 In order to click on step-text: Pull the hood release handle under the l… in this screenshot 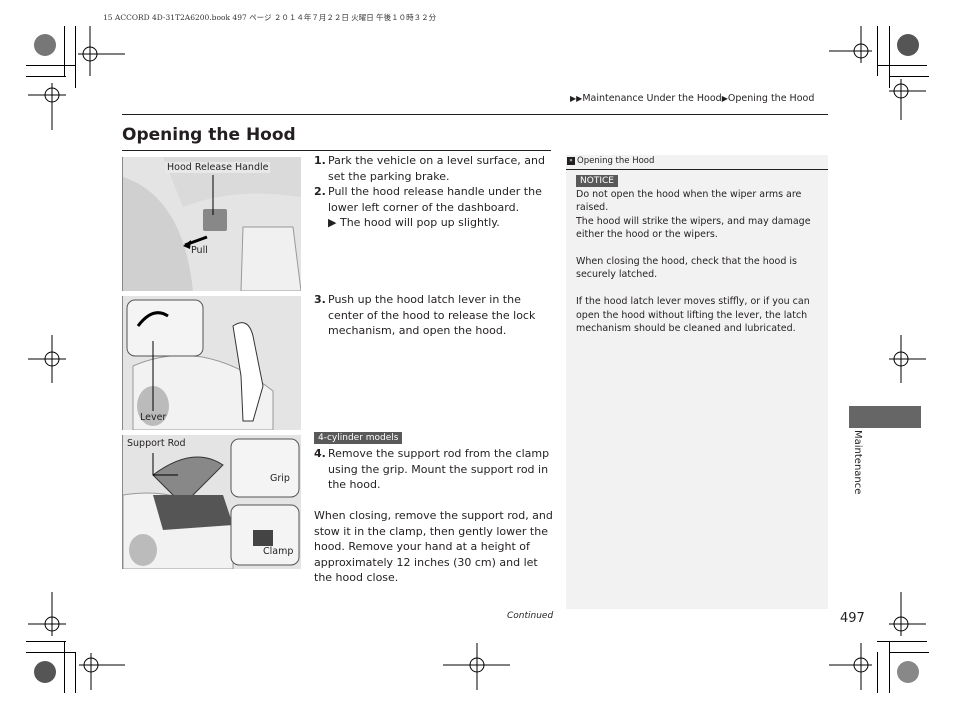, I will do `click(435, 199)`.